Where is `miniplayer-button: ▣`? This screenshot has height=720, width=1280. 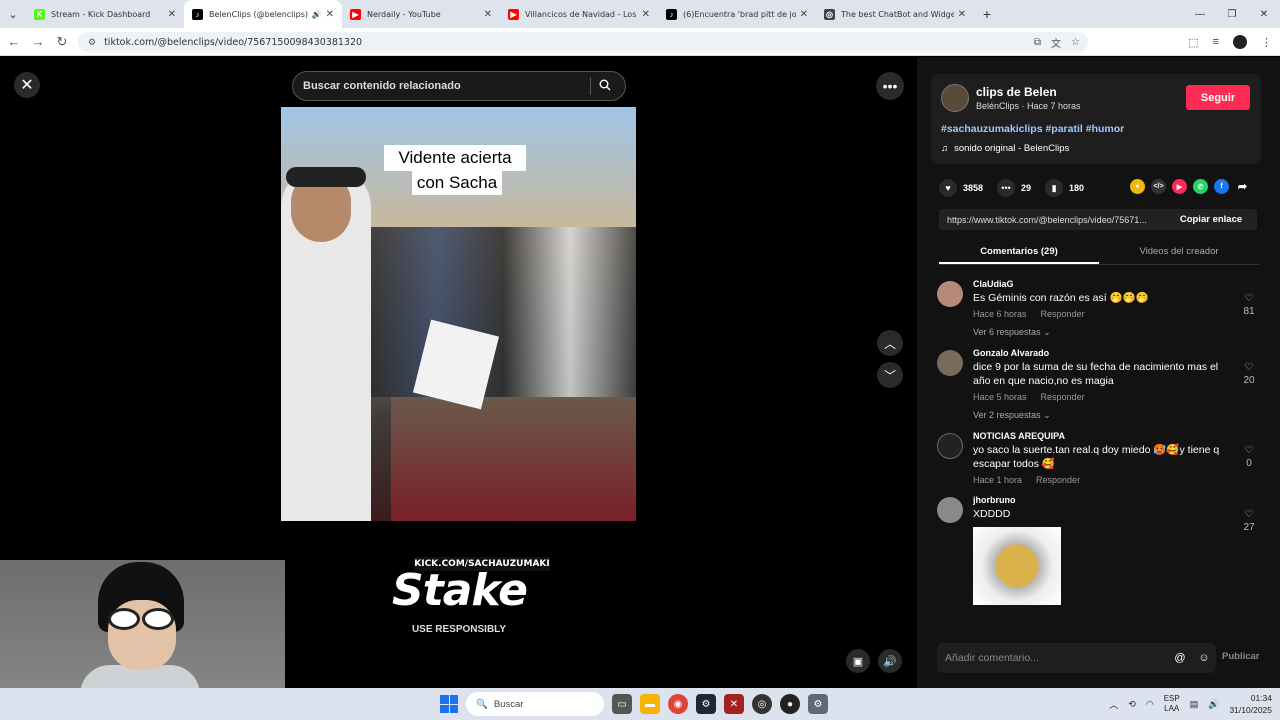
miniplayer-button: ▣ is located at coordinates (858, 661).